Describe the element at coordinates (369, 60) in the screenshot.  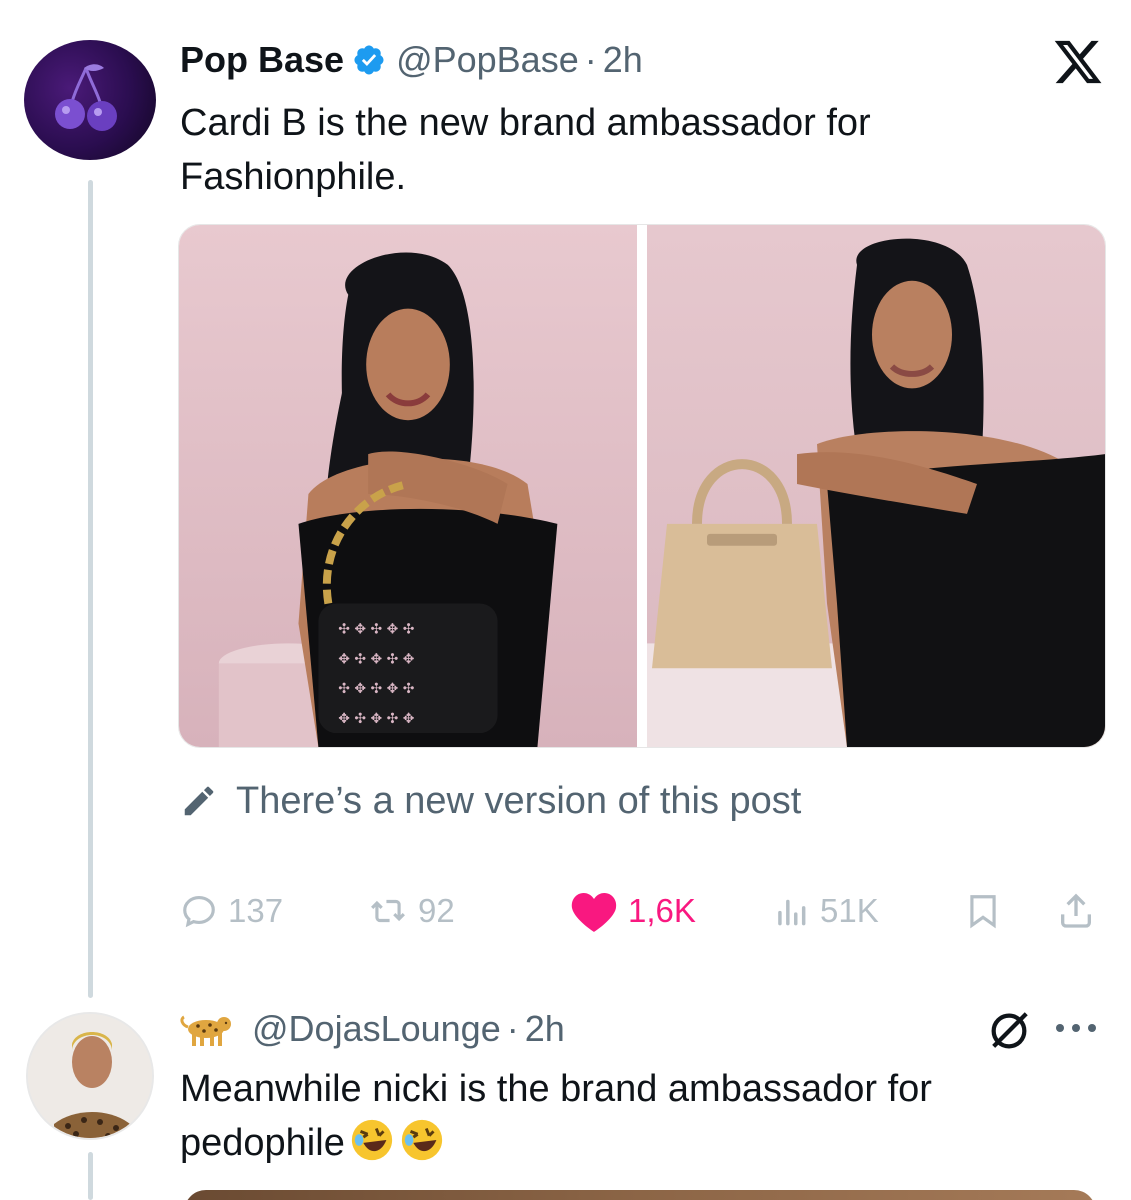
I see `verified-badge-icon` at that location.